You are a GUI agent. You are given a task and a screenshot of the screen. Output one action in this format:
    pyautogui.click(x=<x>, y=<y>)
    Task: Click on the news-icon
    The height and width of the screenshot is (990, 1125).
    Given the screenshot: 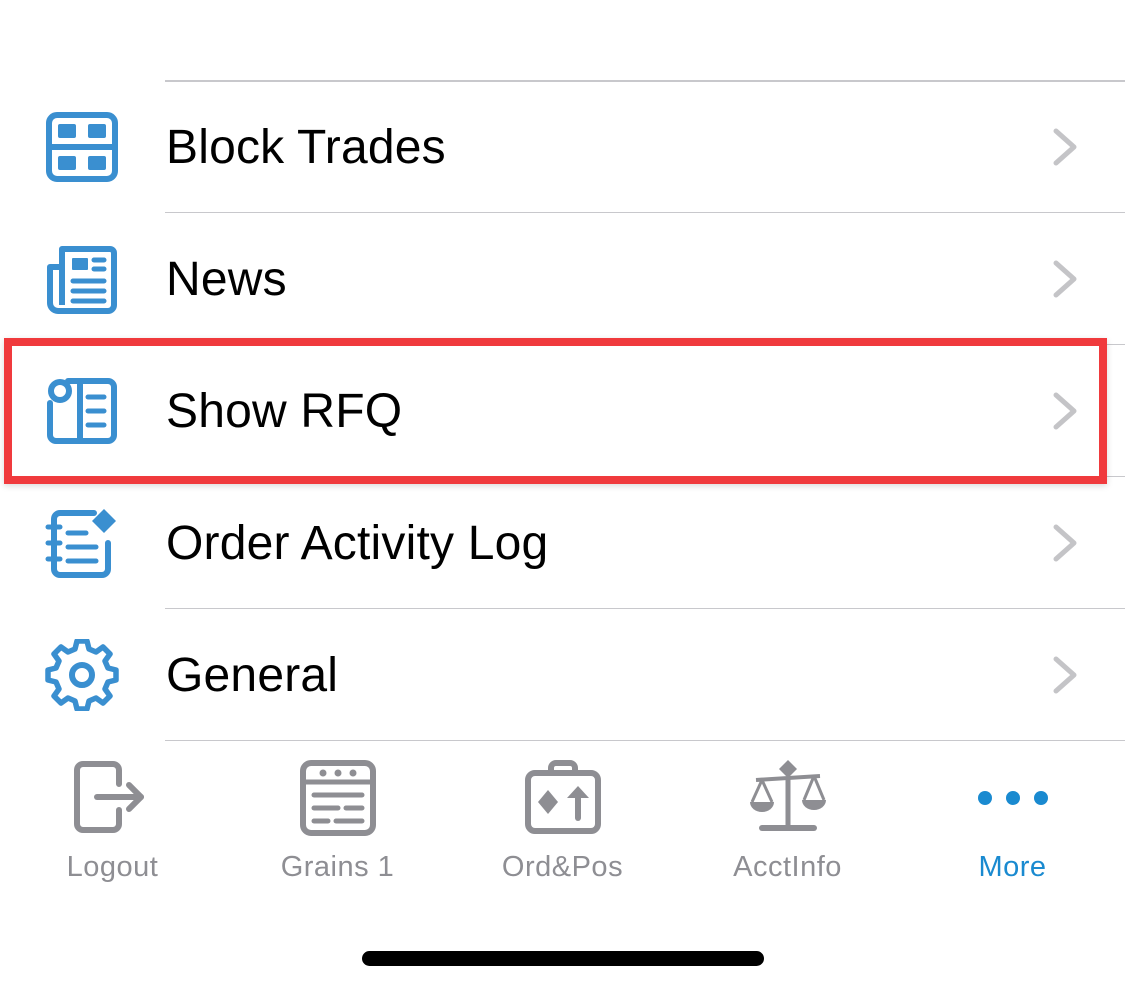 What is the action you would take?
    pyautogui.click(x=82, y=279)
    